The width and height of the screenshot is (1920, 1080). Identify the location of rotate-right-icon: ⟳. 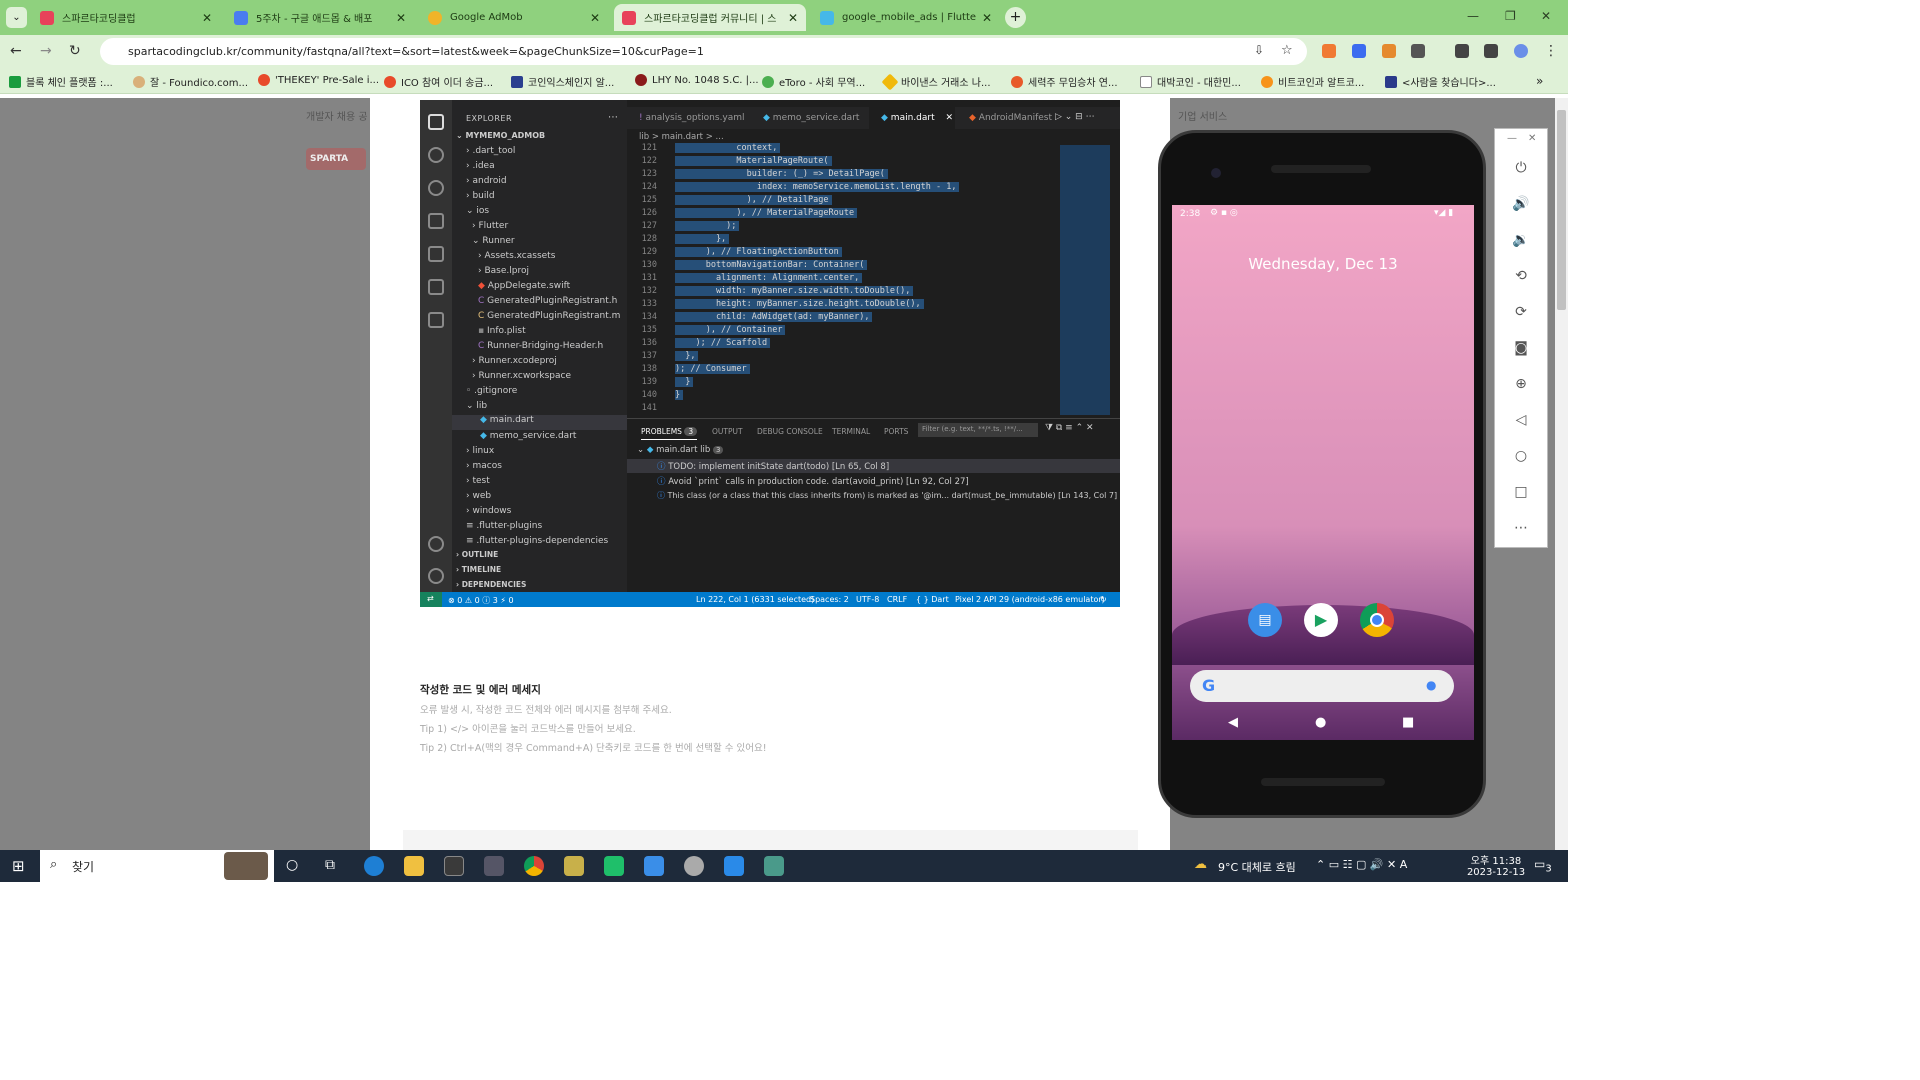
(1521, 312).